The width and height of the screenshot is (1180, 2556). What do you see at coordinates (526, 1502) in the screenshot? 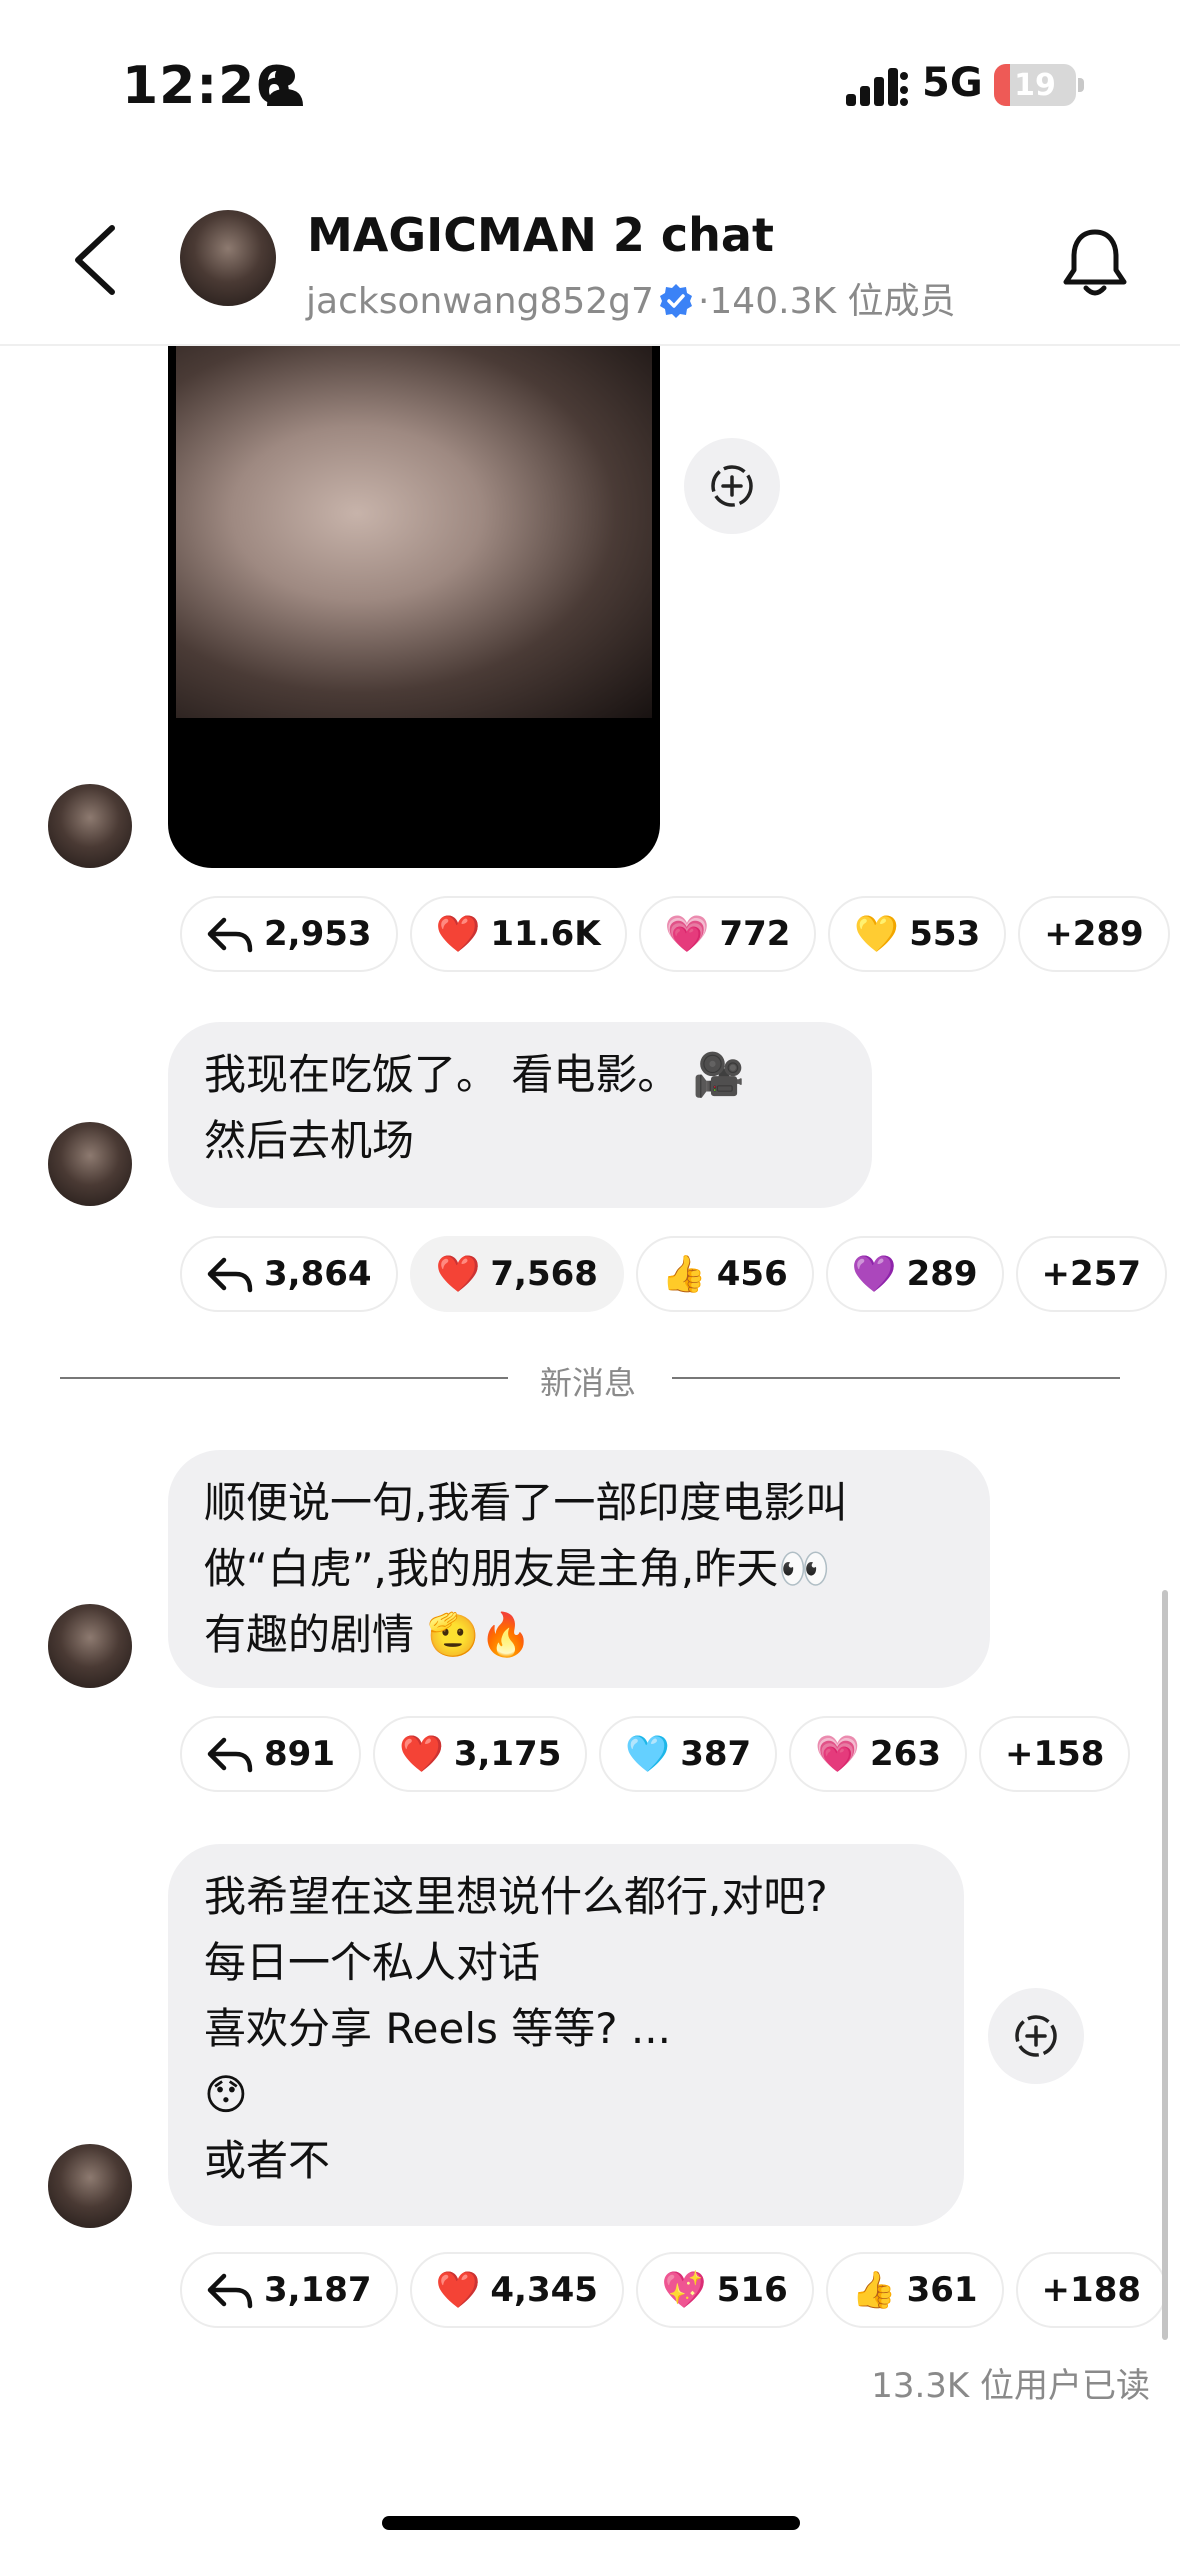
I see `message-line: 顺便说一句,我看了一部印度电影叫` at bounding box center [526, 1502].